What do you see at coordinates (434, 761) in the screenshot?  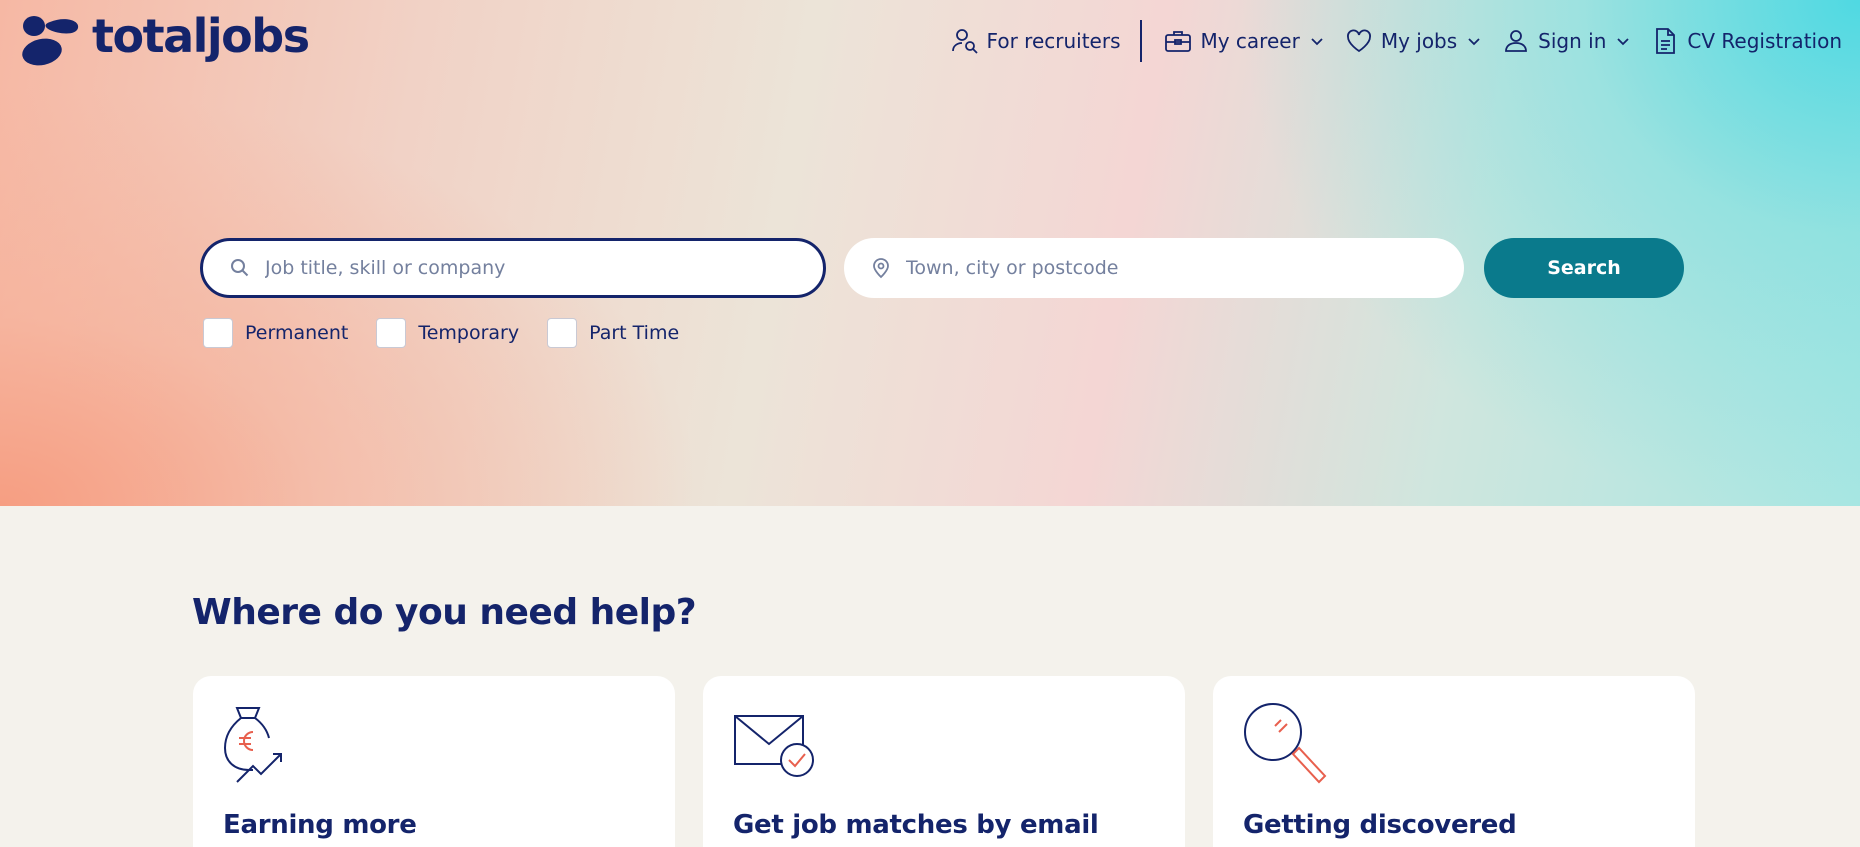 I see `help-card-earning-more: Earning more` at bounding box center [434, 761].